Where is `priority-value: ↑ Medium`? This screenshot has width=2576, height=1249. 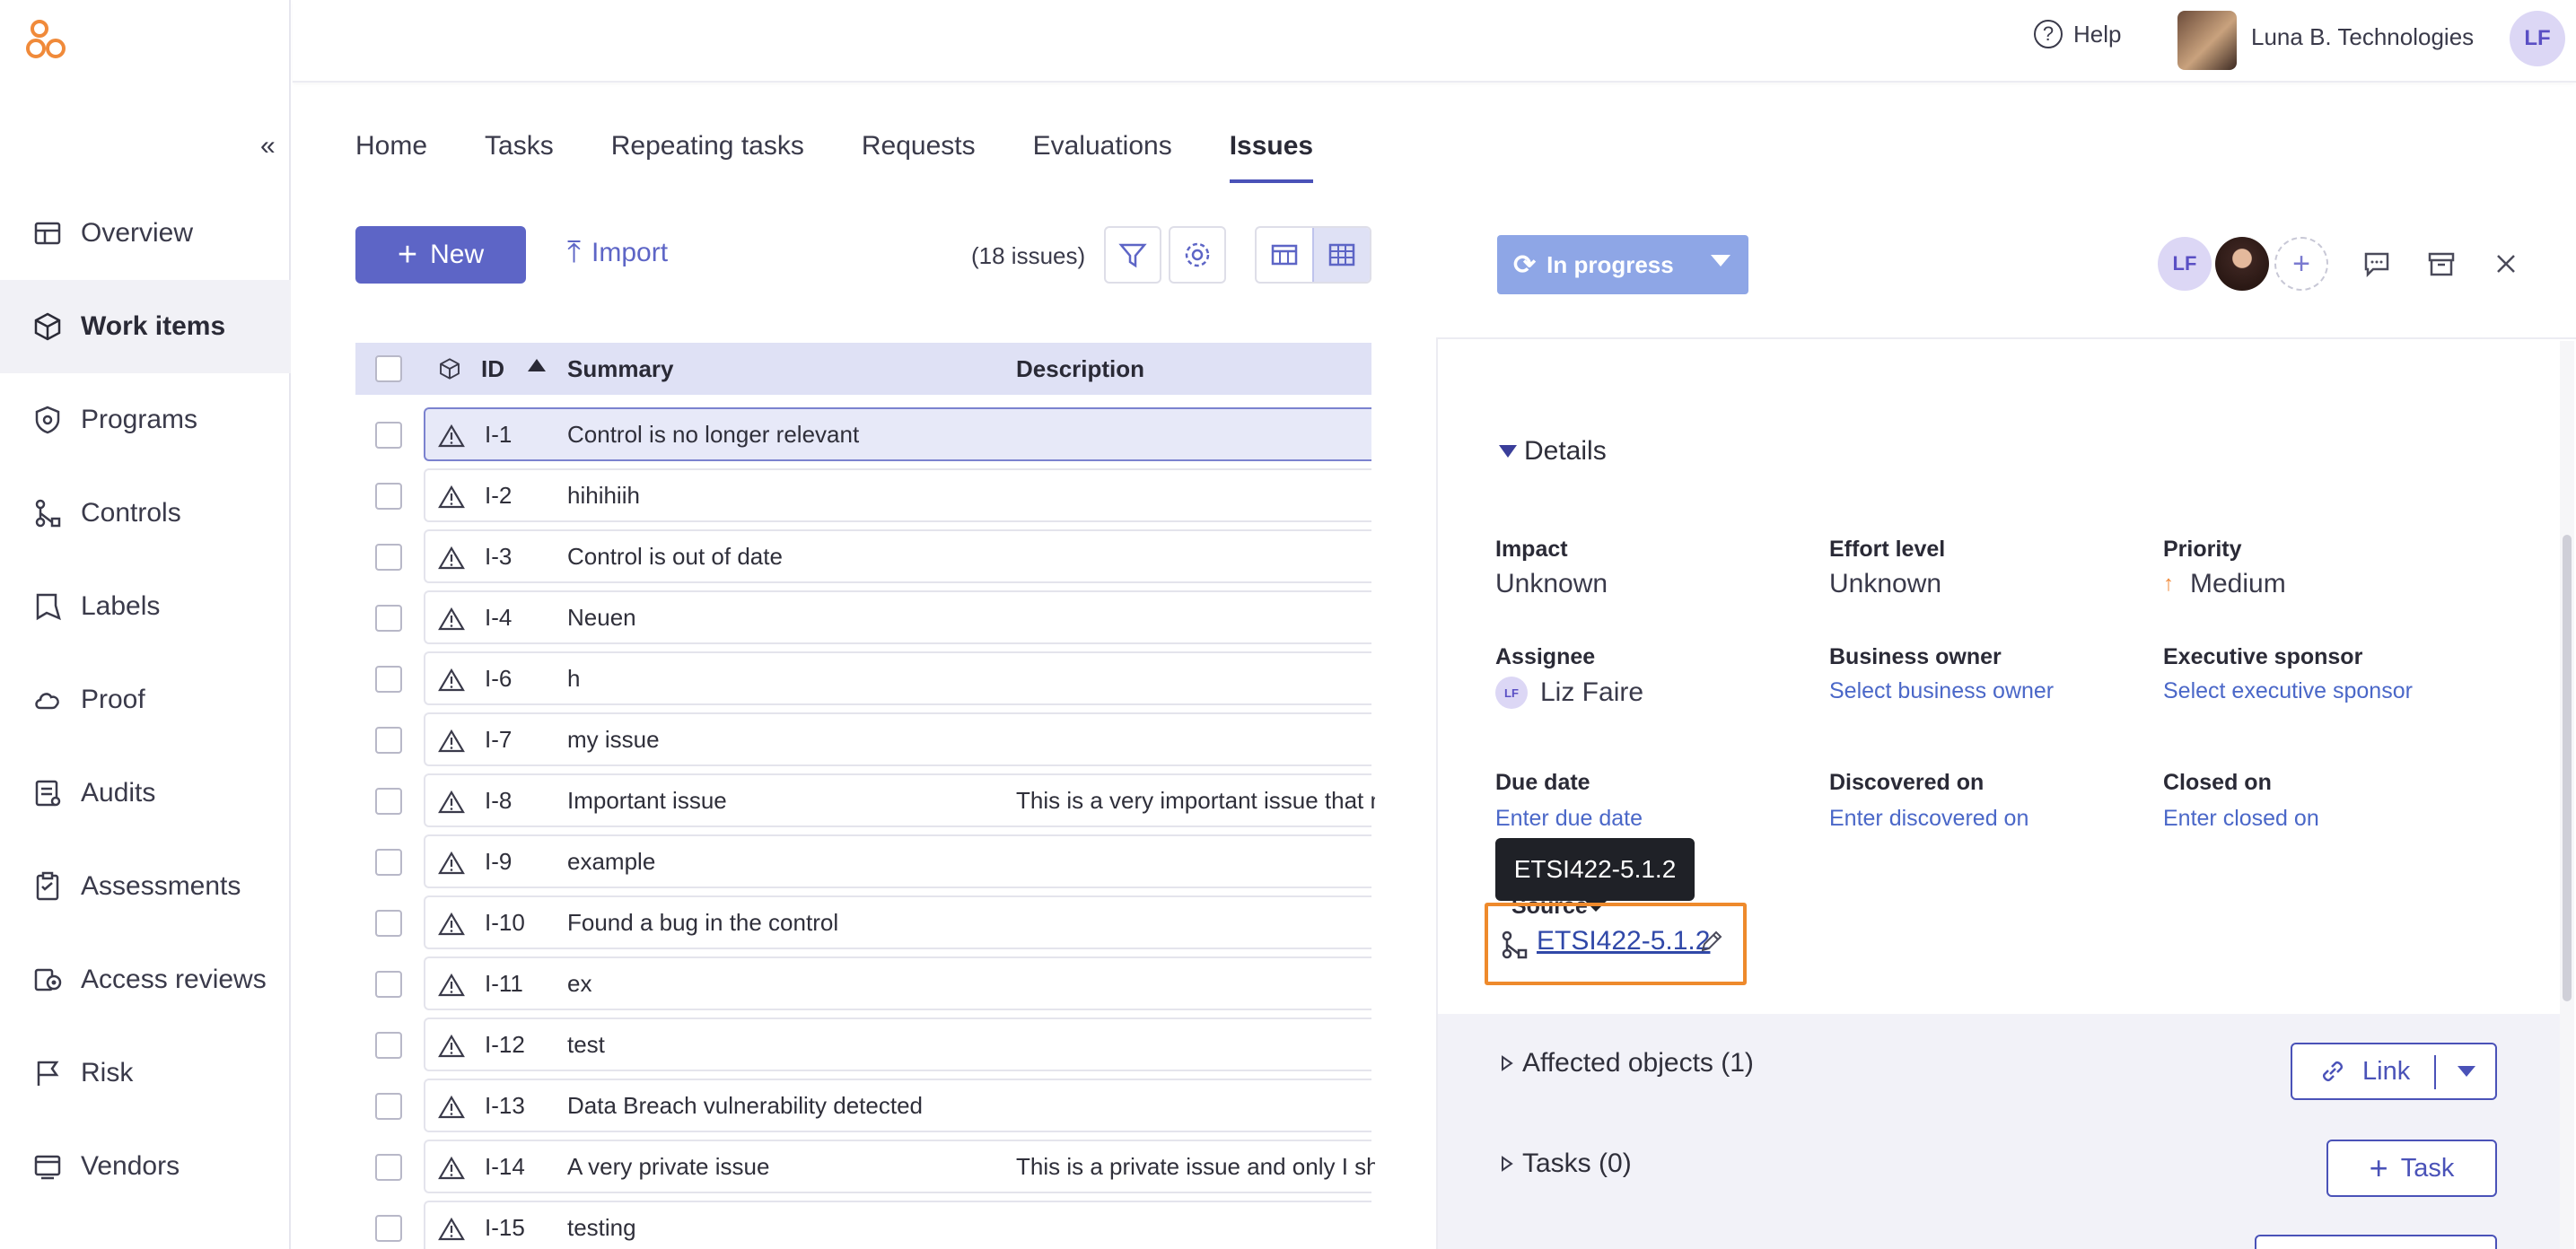 priority-value: ↑ Medium is located at coordinates (2224, 584).